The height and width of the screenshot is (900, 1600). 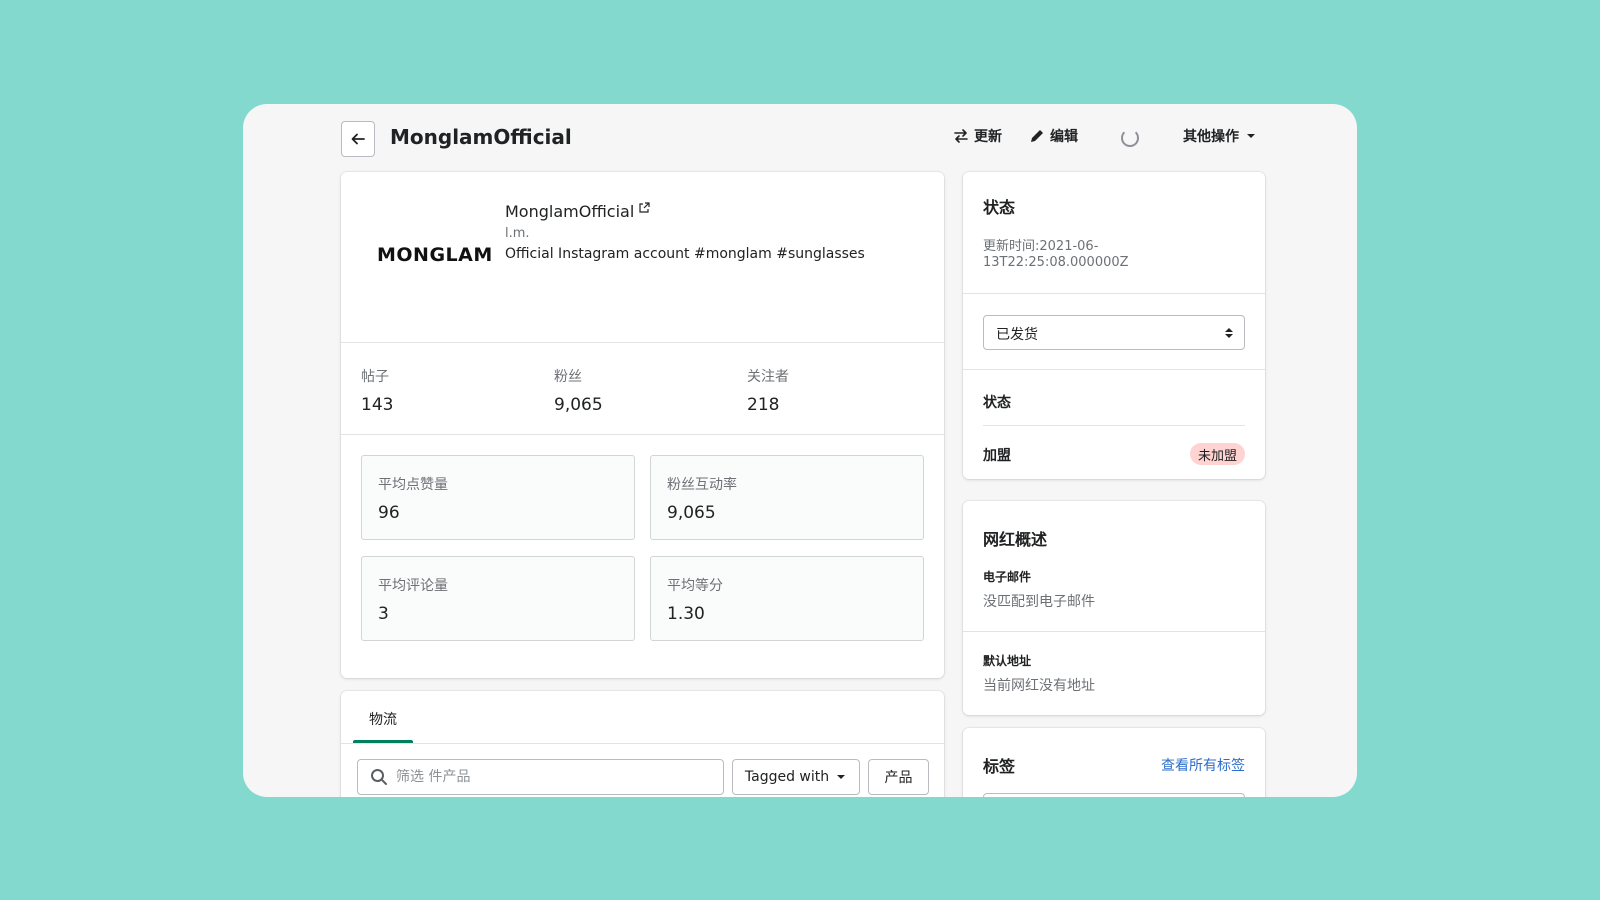 I want to click on address-value: 当前网红没有地址, so click(x=1039, y=686).